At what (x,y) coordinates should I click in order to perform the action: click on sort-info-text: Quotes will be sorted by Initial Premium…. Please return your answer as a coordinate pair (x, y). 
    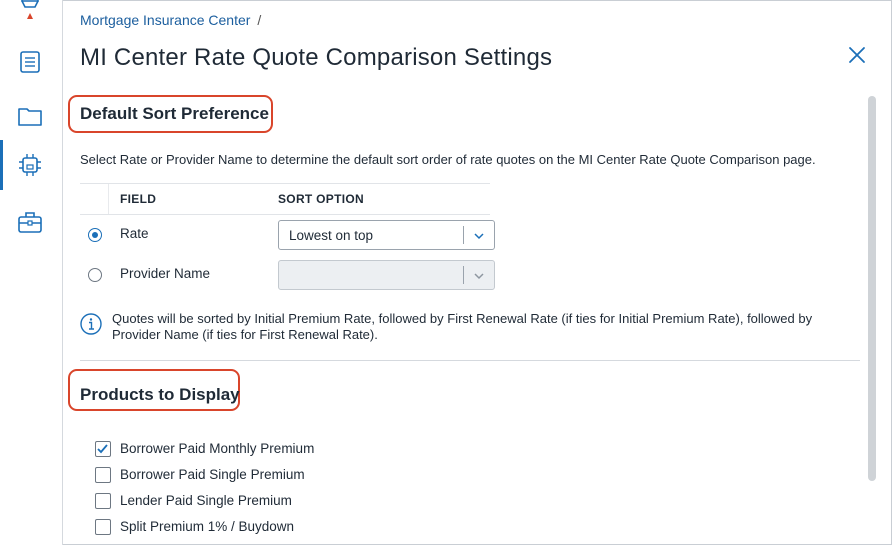
    Looking at the image, I should click on (462, 326).